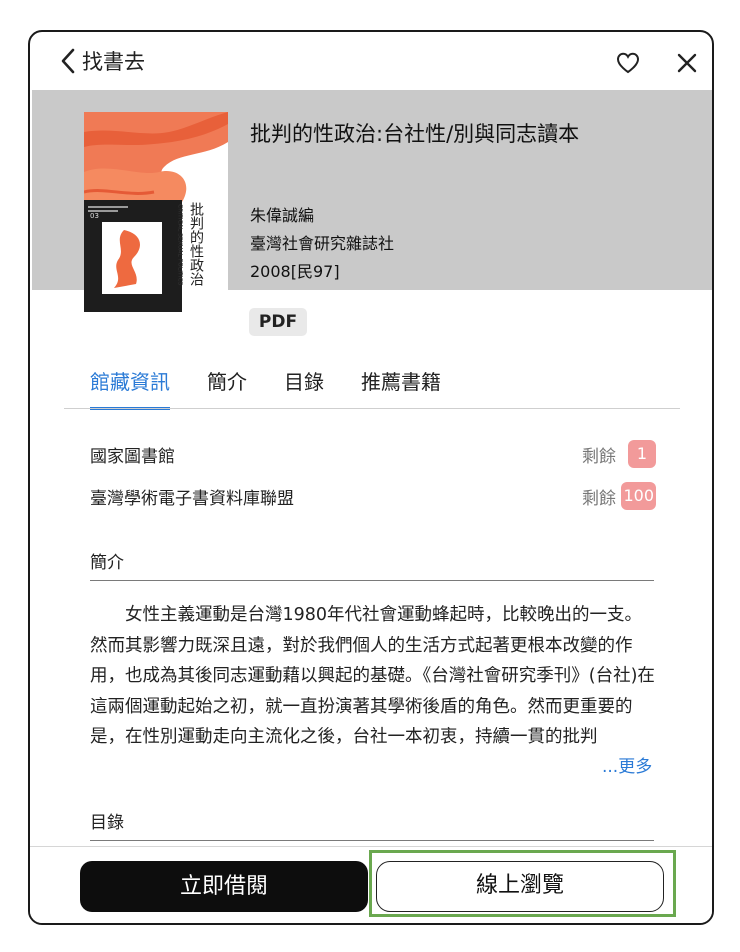 The height and width of the screenshot is (952, 740). Describe the element at coordinates (638, 496) in the screenshot. I see `remaining-count-badge: 100` at that location.